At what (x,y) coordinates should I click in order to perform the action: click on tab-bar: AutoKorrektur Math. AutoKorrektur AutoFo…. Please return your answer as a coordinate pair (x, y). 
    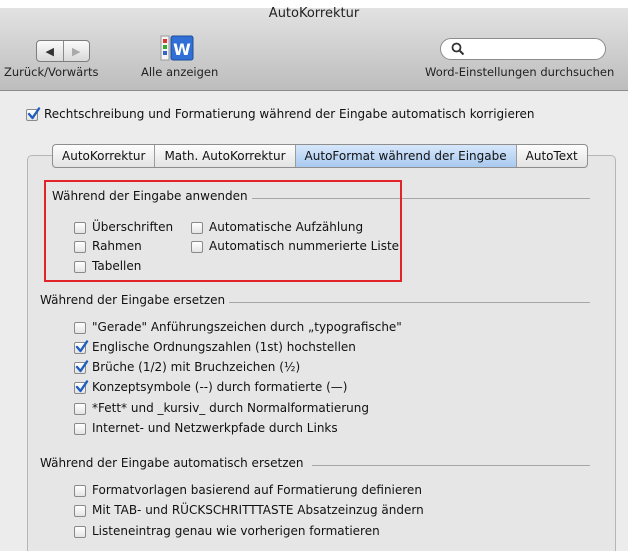
    Looking at the image, I should click on (320, 156).